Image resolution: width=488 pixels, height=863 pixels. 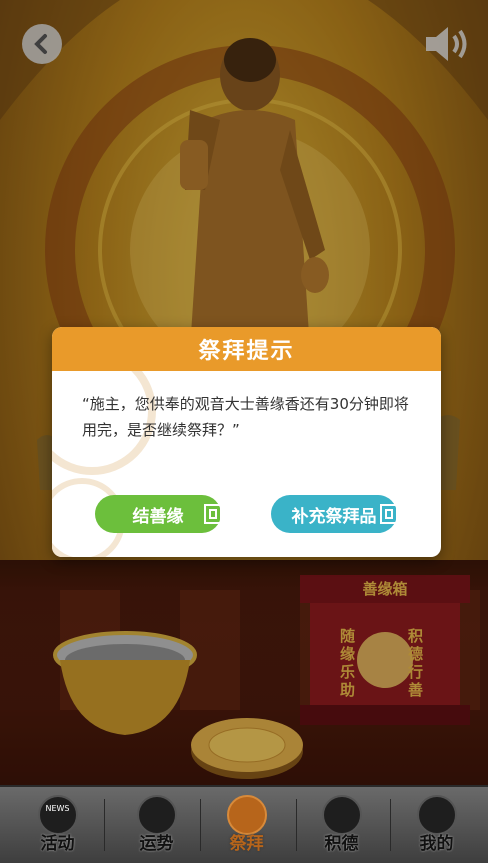 What do you see at coordinates (246, 844) in the screenshot?
I see `tab-label: 祭拜` at bounding box center [246, 844].